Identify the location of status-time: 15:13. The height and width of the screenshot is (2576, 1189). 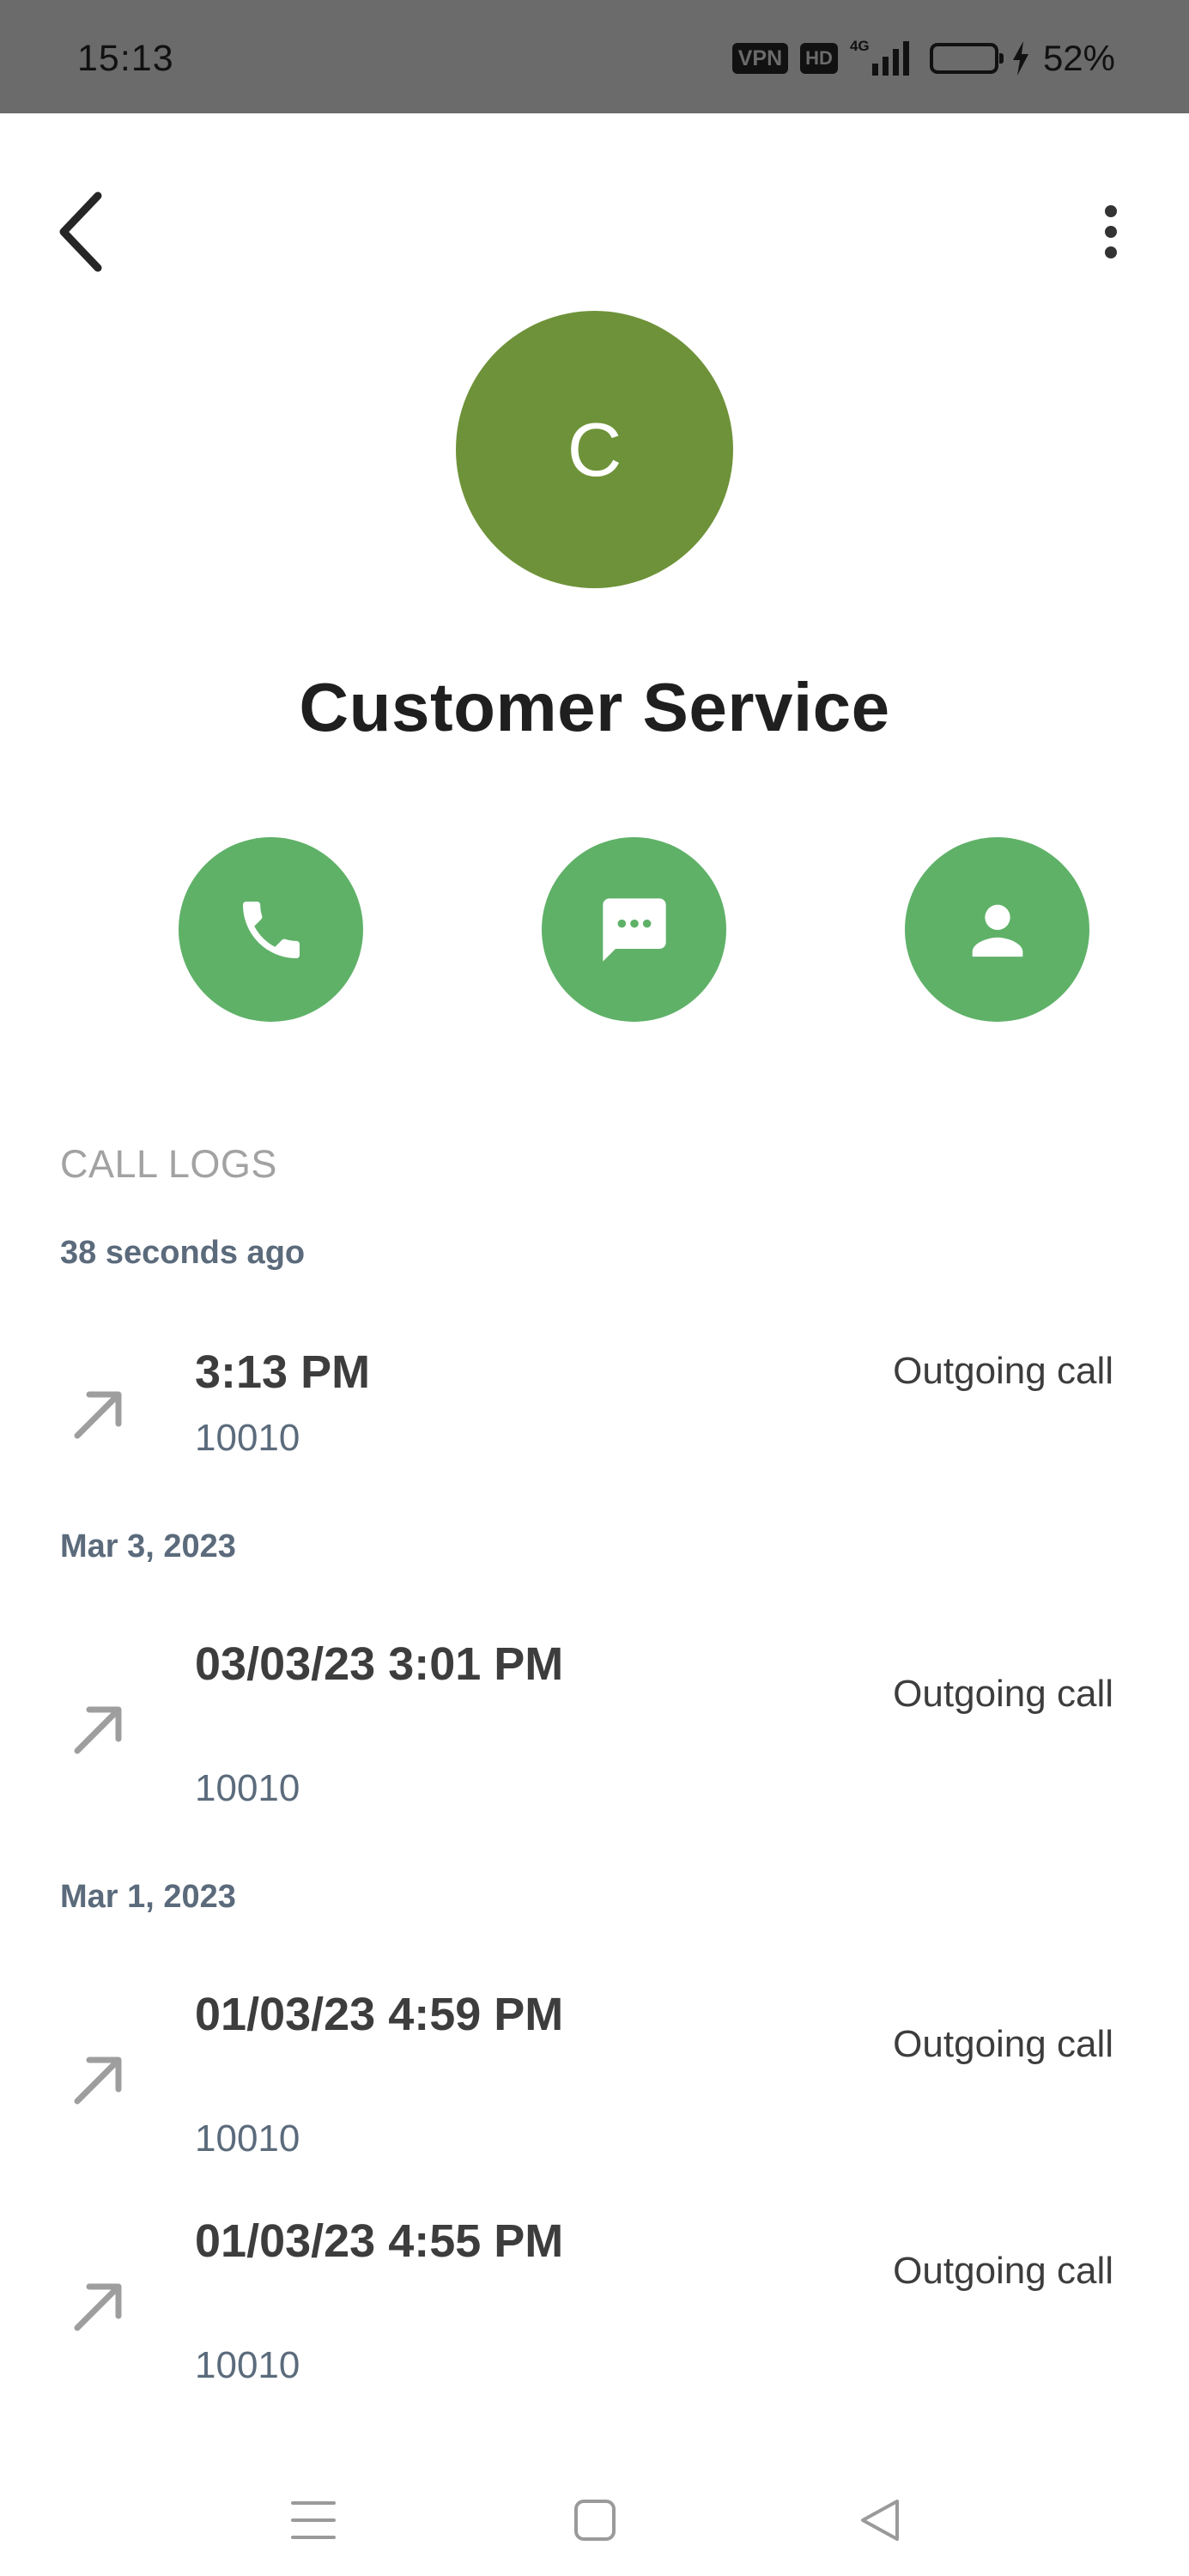
(125, 59).